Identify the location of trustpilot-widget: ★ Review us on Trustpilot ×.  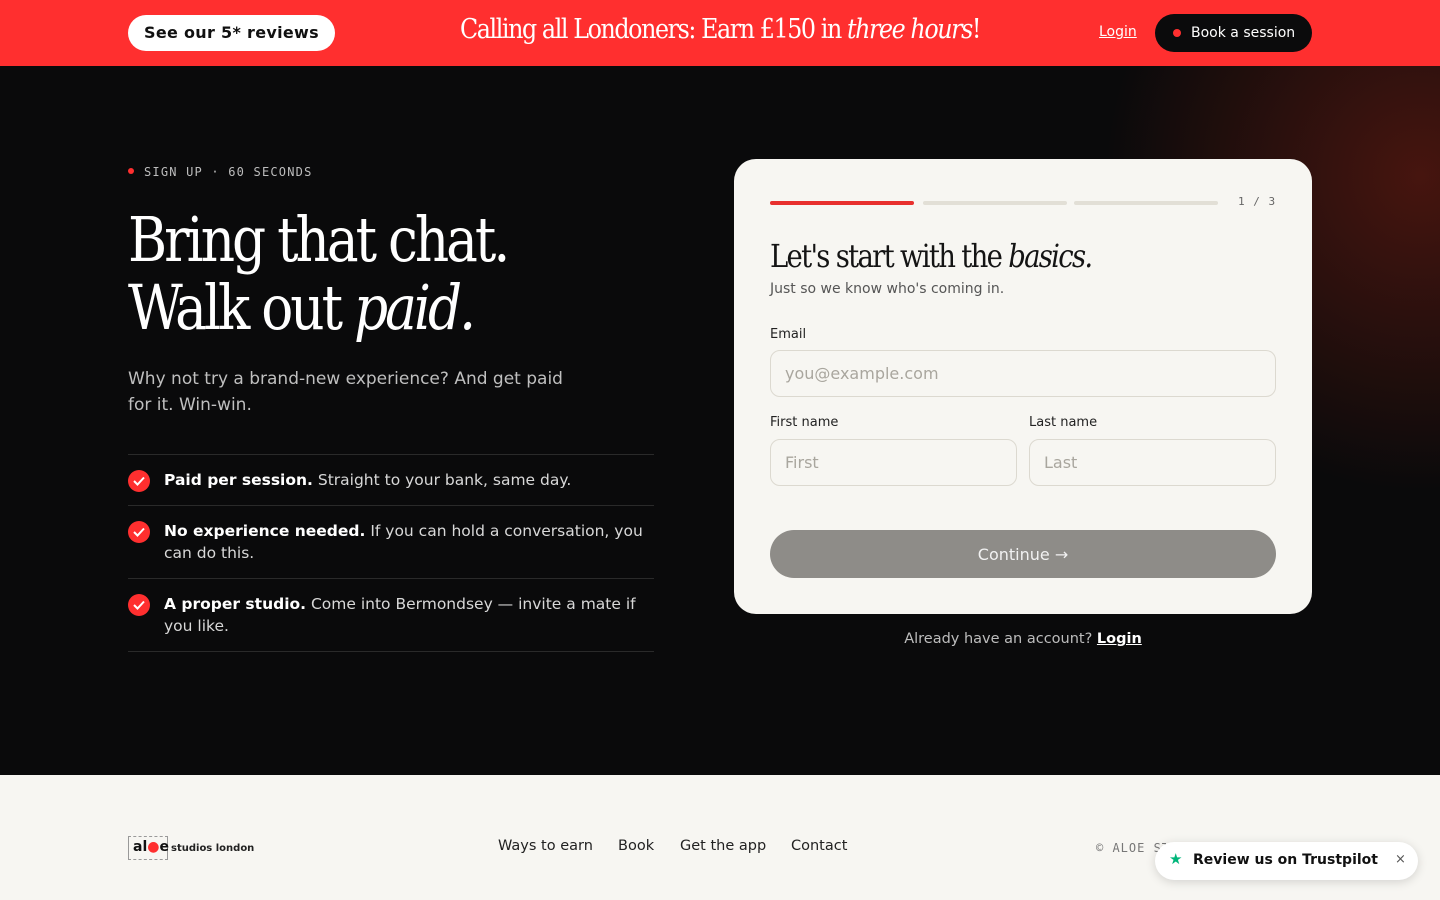
(1286, 861).